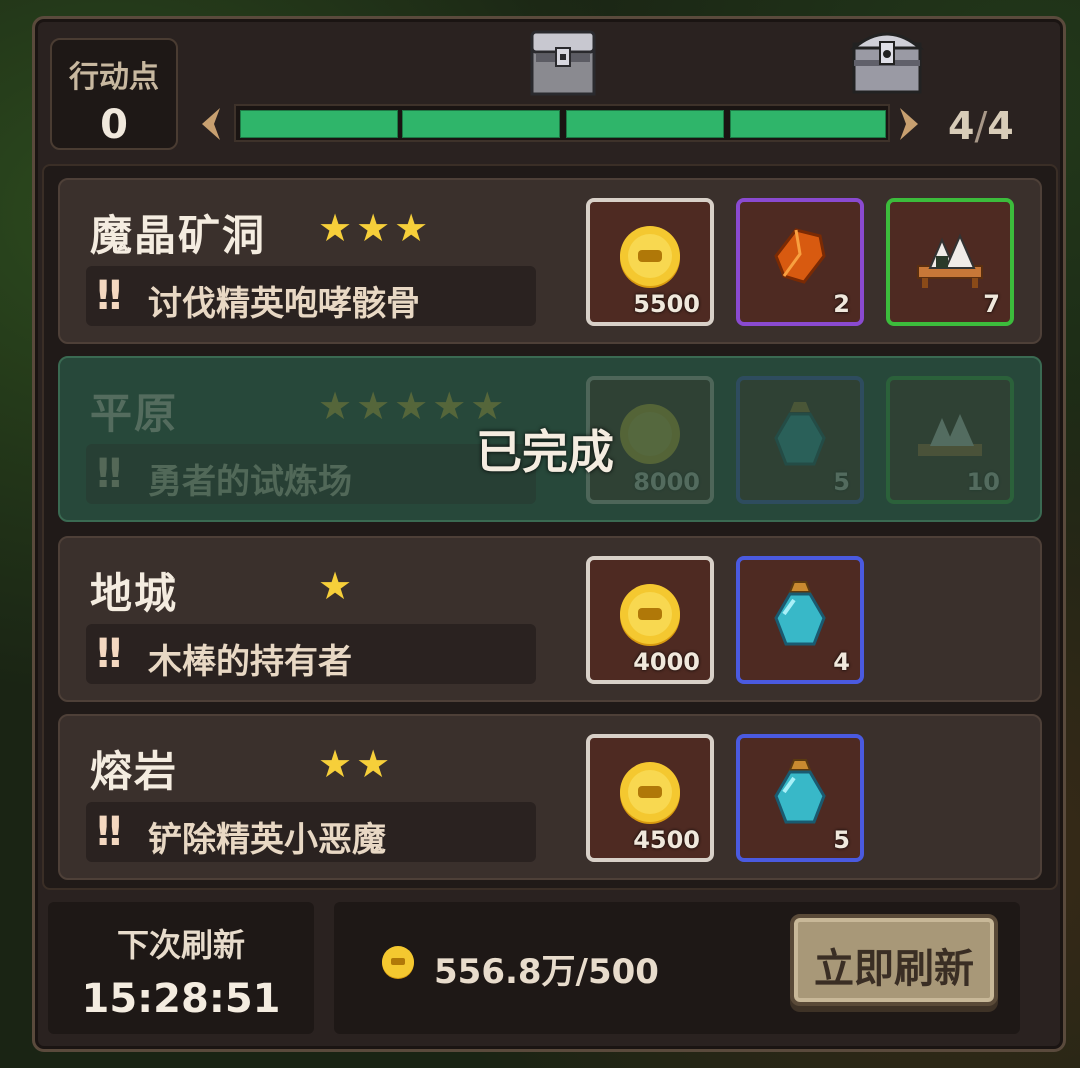  I want to click on quest-task-text: 铲除精英小恶魔, so click(267, 840).